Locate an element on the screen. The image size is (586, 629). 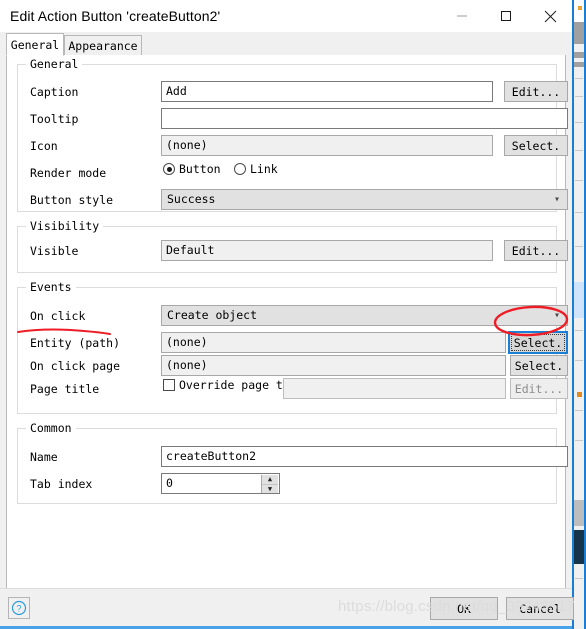
label-entity-path: Entity (path) is located at coordinates (75, 343).